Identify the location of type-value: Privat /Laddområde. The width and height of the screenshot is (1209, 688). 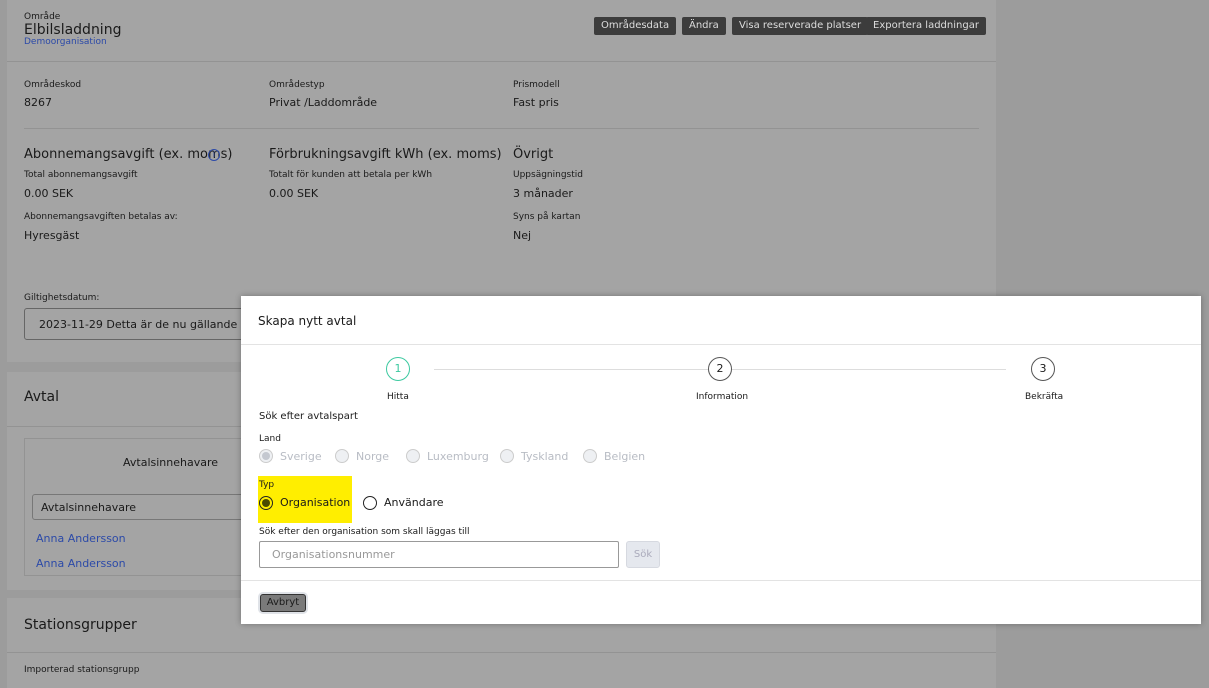
(323, 102).